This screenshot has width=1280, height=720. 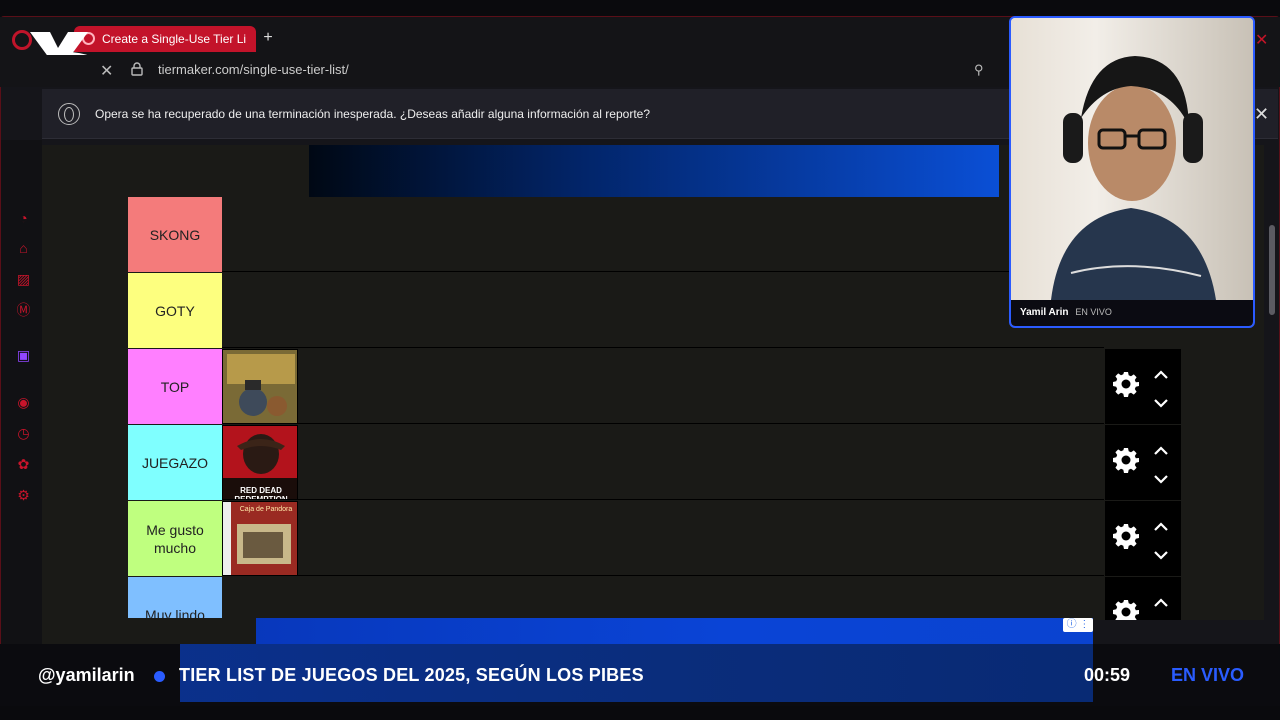 I want to click on extensions-icon: ✿, so click(x=23, y=464).